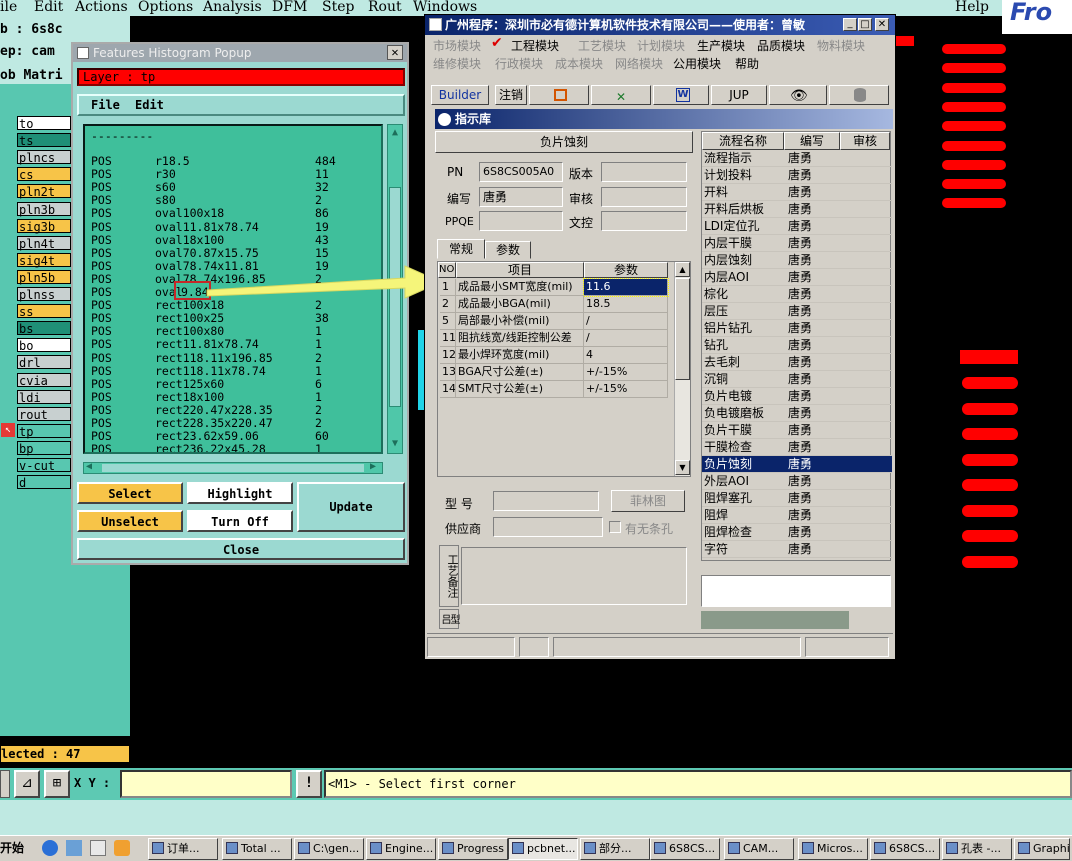  What do you see at coordinates (579, 63) in the screenshot?
I see `menu-cost: 成本模块` at bounding box center [579, 63].